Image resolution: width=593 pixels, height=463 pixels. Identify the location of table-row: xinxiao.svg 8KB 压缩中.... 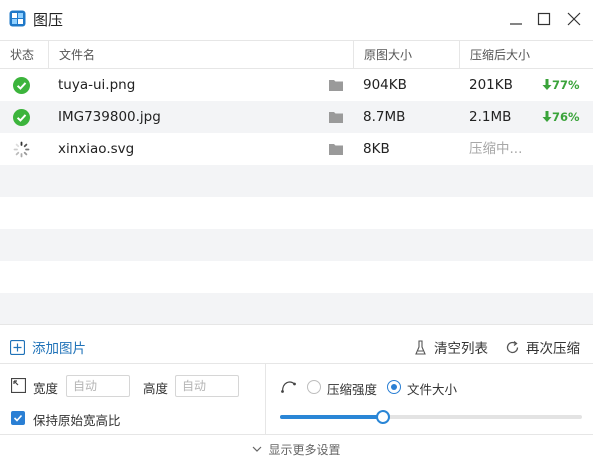
(296, 149).